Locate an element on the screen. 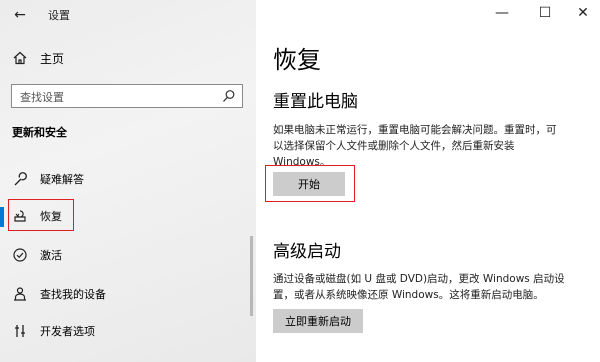  home-label: 主页 is located at coordinates (52, 58).